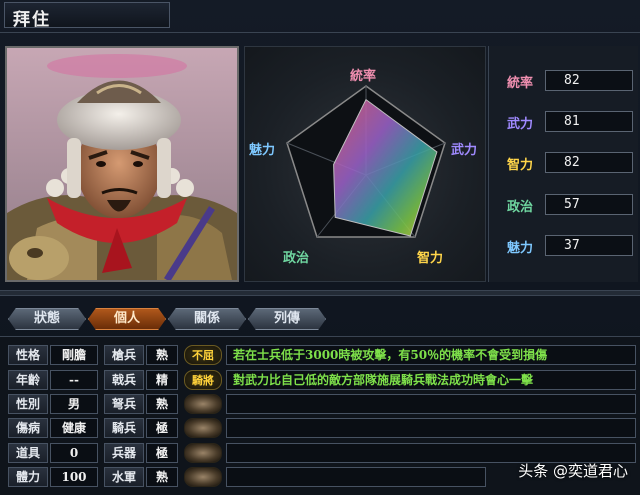  I want to click on stat-value: 37, so click(589, 245).